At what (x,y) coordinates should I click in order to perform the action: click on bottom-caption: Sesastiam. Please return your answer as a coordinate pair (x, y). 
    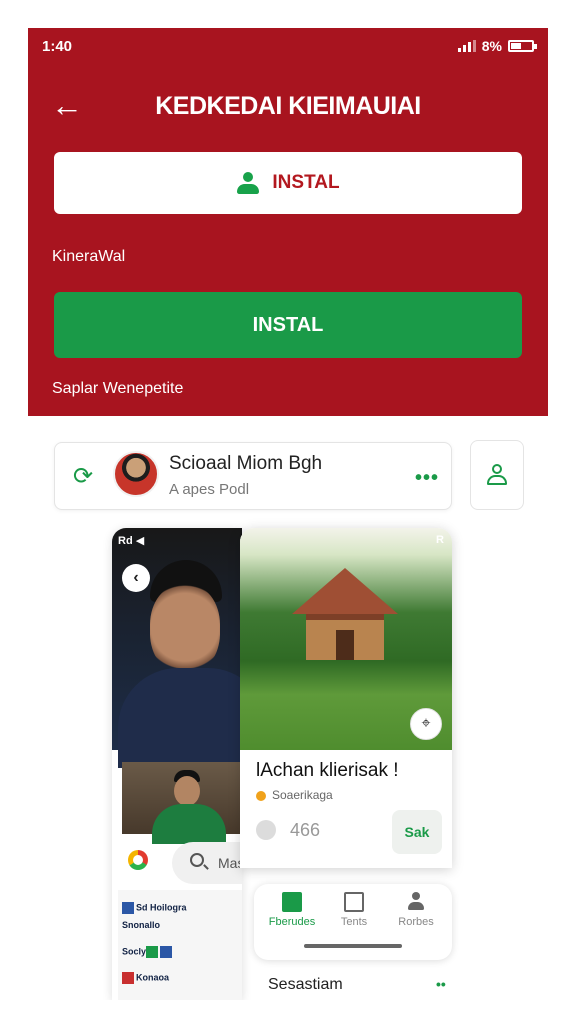
    Looking at the image, I should click on (305, 984).